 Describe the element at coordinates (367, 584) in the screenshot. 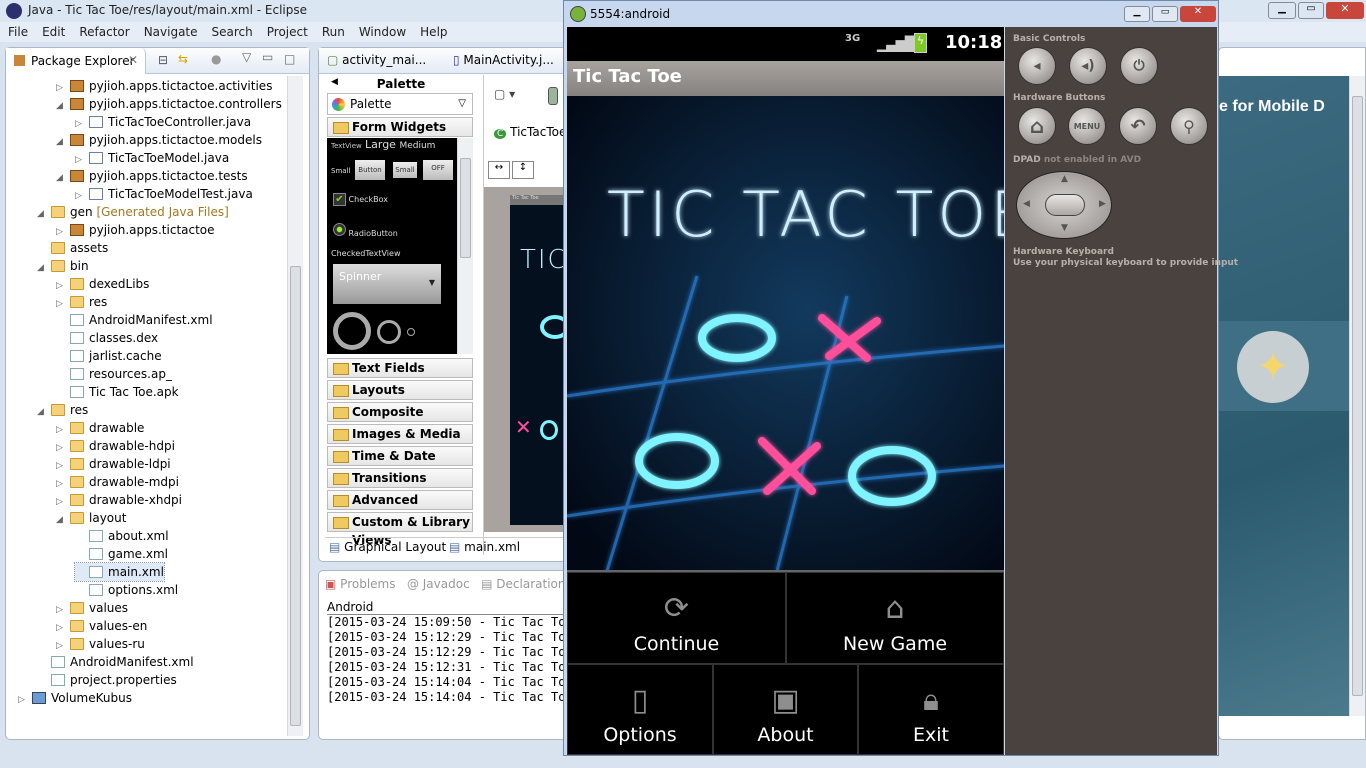

I see `tab-problems: Problems` at that location.